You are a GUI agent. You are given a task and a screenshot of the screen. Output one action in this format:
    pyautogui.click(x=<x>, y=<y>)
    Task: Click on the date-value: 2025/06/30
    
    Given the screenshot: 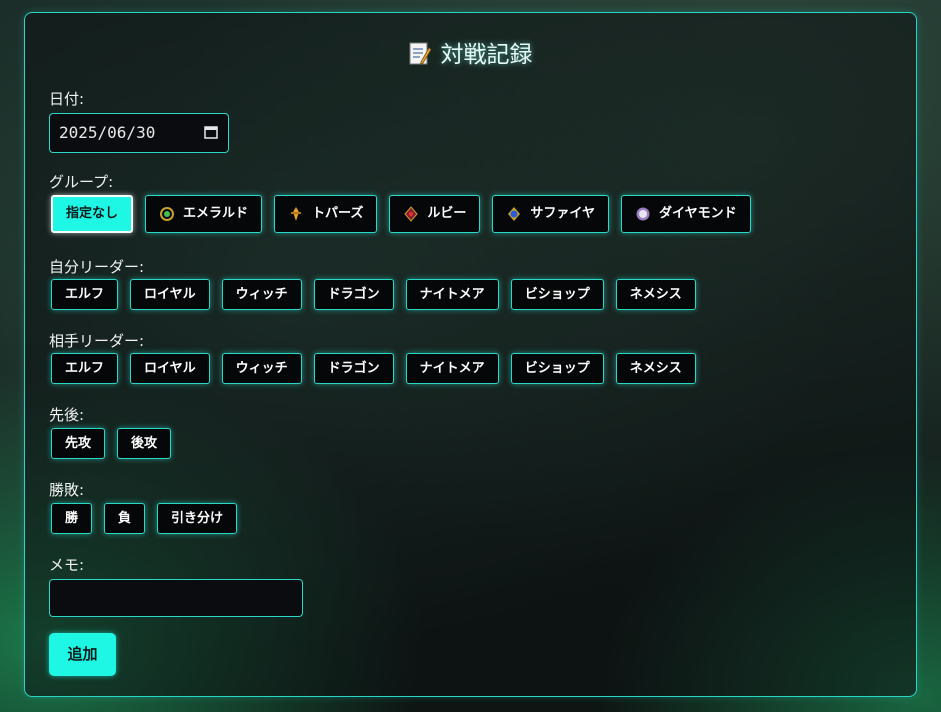 What is the action you would take?
    pyautogui.click(x=107, y=132)
    